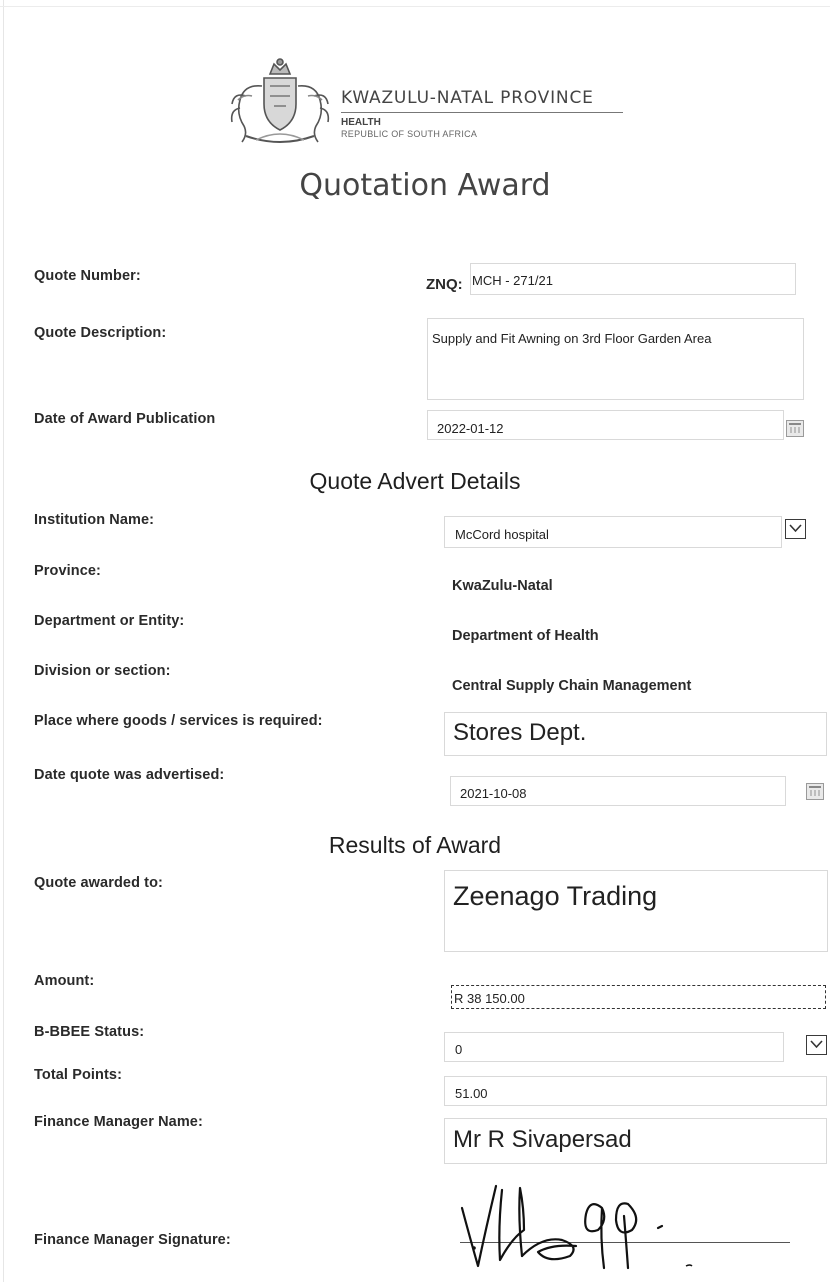 Image resolution: width=830 pixels, height=1283 pixels. What do you see at coordinates (502, 534) in the screenshot?
I see `institution-value: McCord hospital` at bounding box center [502, 534].